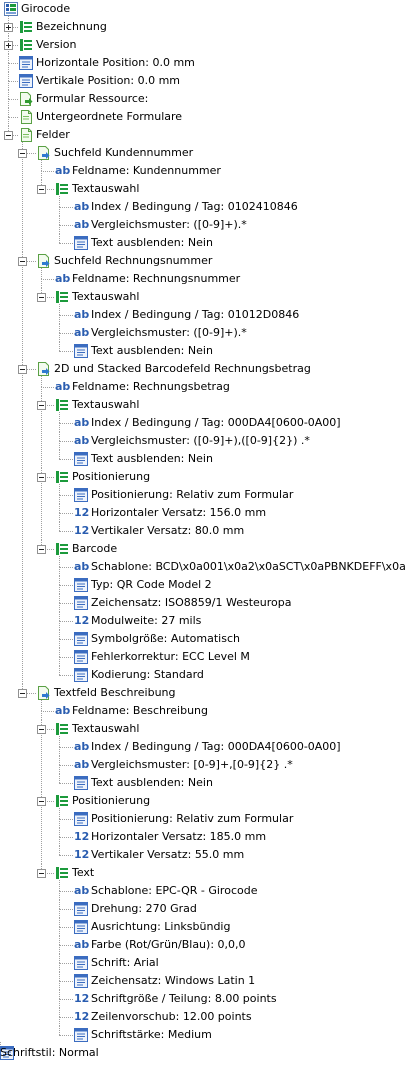 This screenshot has width=406, height=1066. Describe the element at coordinates (203, 909) in the screenshot. I see `tree-item: Drehung: 270 Grad` at that location.